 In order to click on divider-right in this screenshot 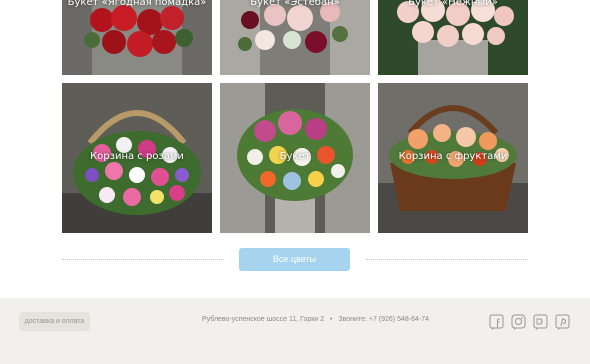, I will do `click(447, 259)`.